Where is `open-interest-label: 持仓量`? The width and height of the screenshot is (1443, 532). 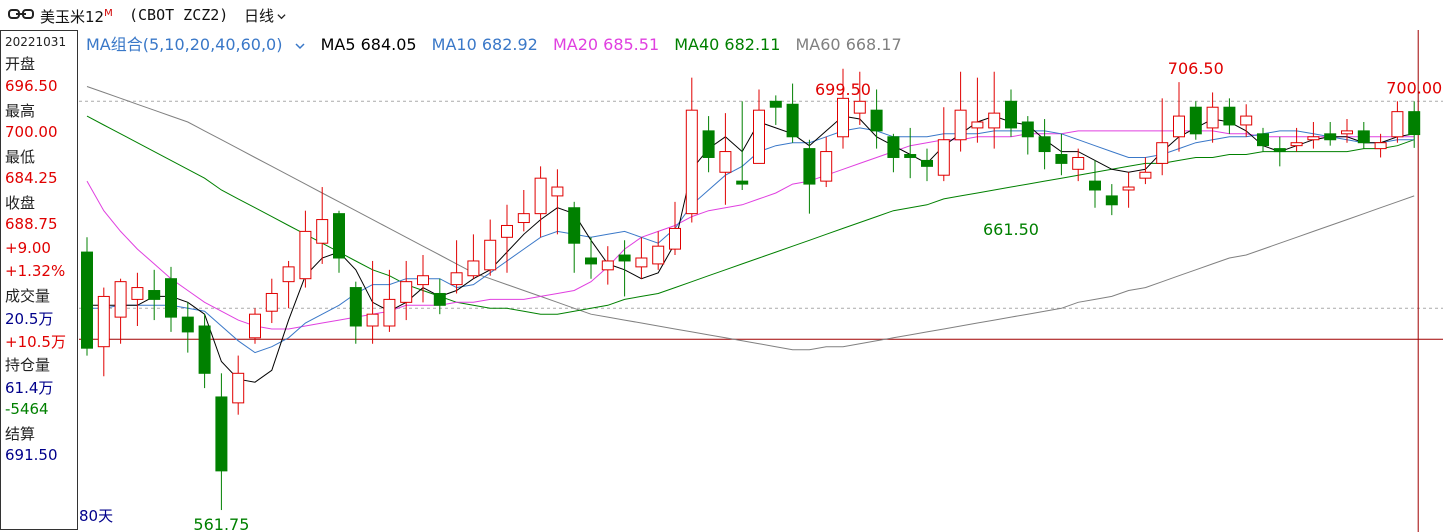
open-interest-label: 持仓量 is located at coordinates (28, 365).